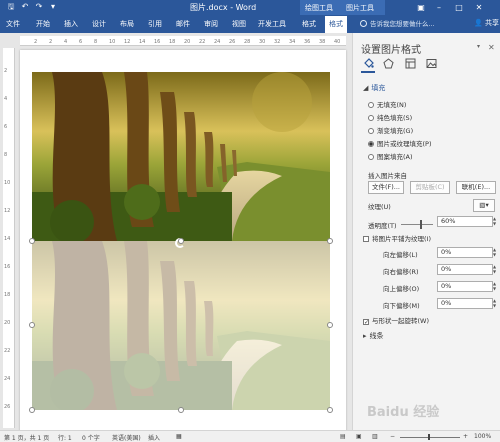  What do you see at coordinates (39, 7) in the screenshot?
I see `redo-icon: ↷` at bounding box center [39, 7].